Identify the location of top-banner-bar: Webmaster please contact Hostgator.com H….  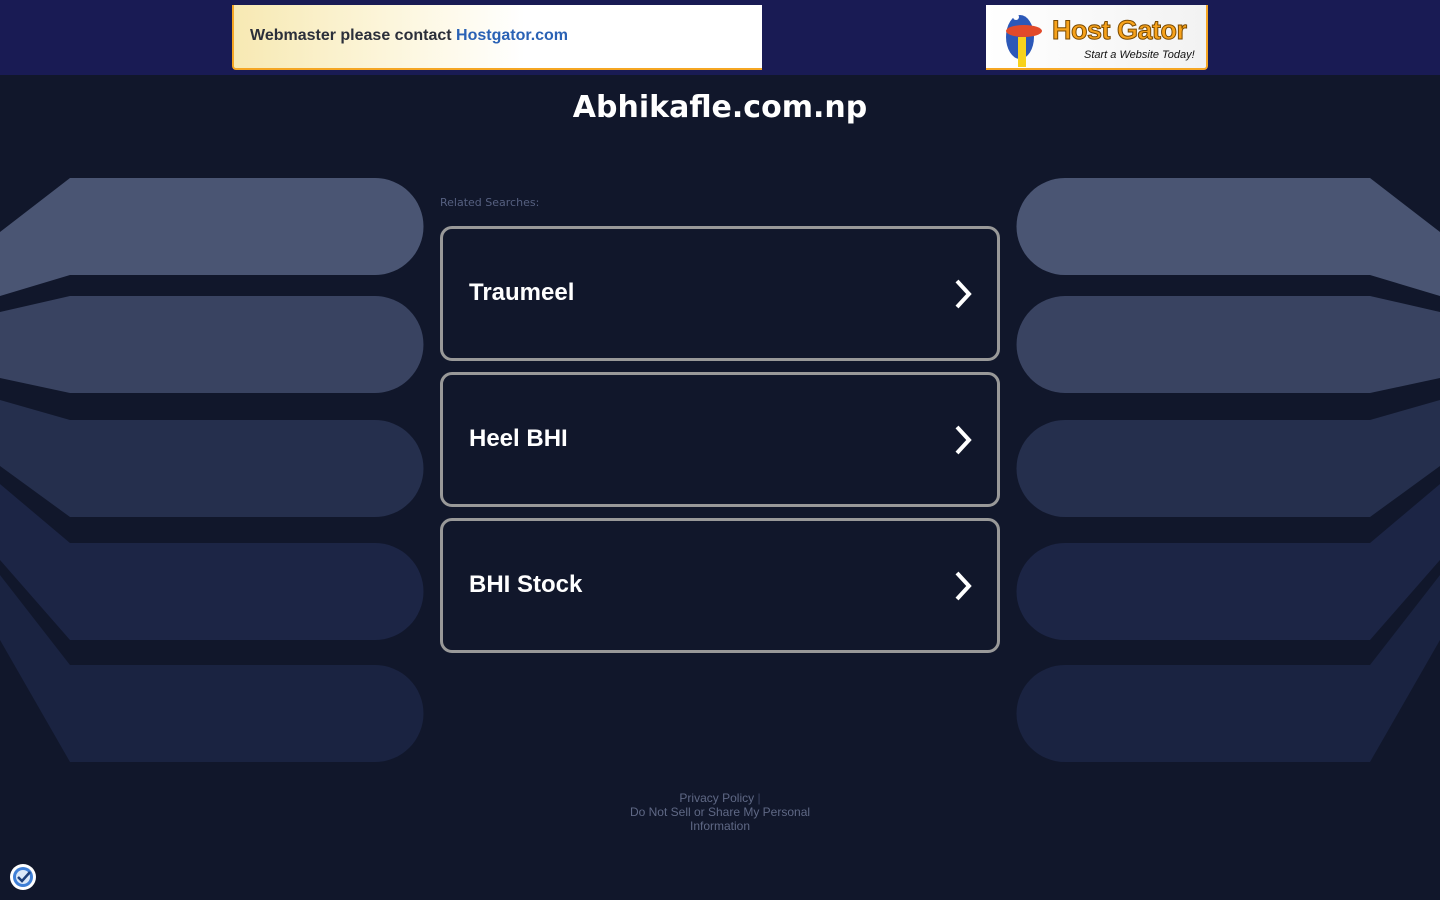
(720, 37).